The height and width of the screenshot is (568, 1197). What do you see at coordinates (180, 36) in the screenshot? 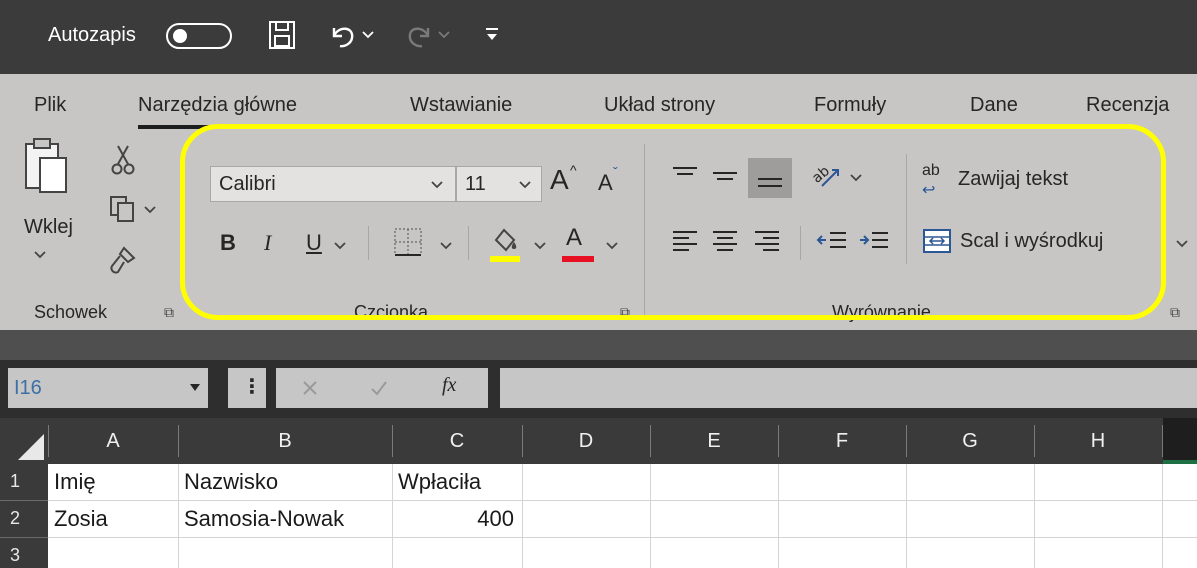
I see `toggle-knob` at bounding box center [180, 36].